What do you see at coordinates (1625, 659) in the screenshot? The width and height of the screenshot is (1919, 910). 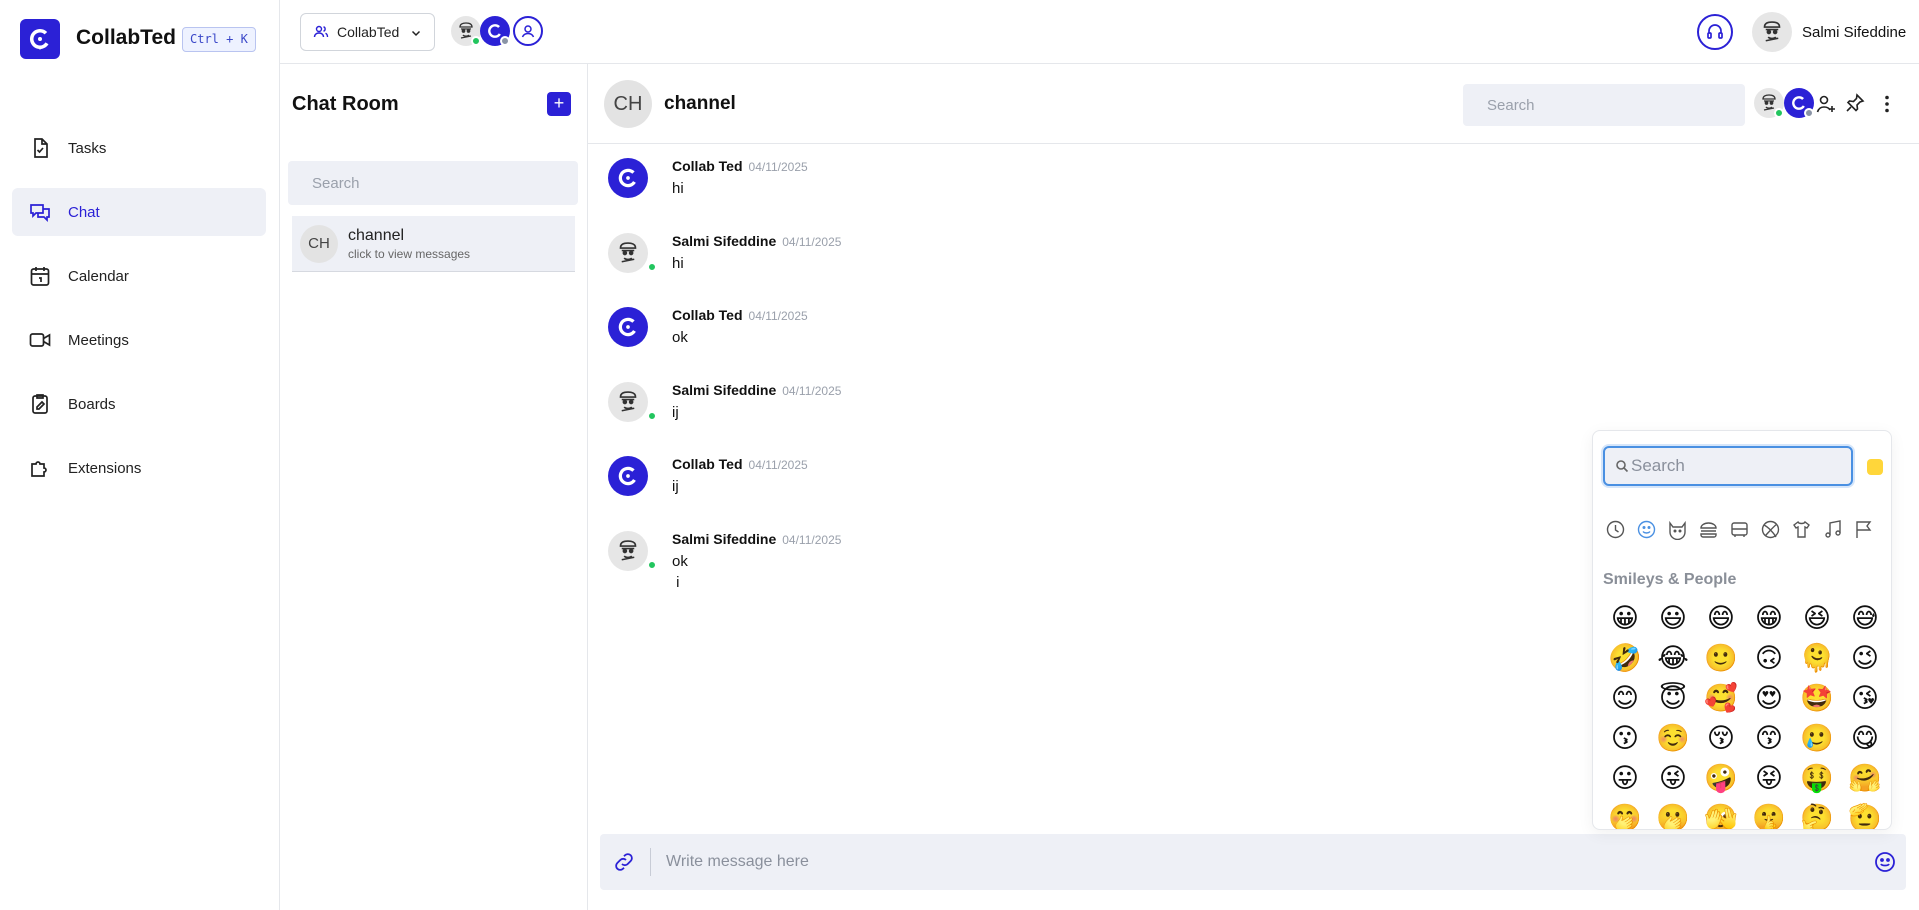 I see `emoji-option: 🤣` at bounding box center [1625, 659].